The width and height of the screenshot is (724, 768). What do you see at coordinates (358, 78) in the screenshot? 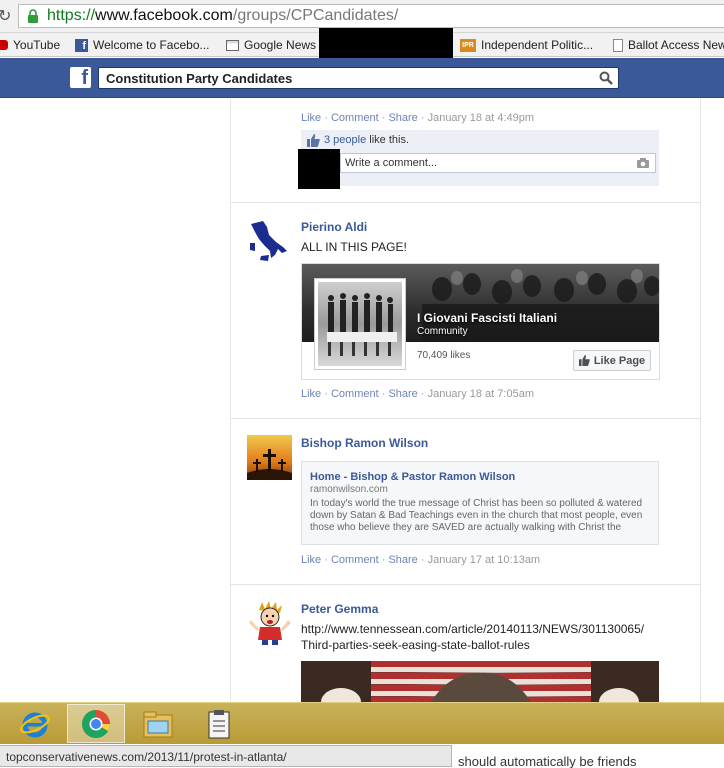
I see `search-input: Constitution Party Candidates` at bounding box center [358, 78].